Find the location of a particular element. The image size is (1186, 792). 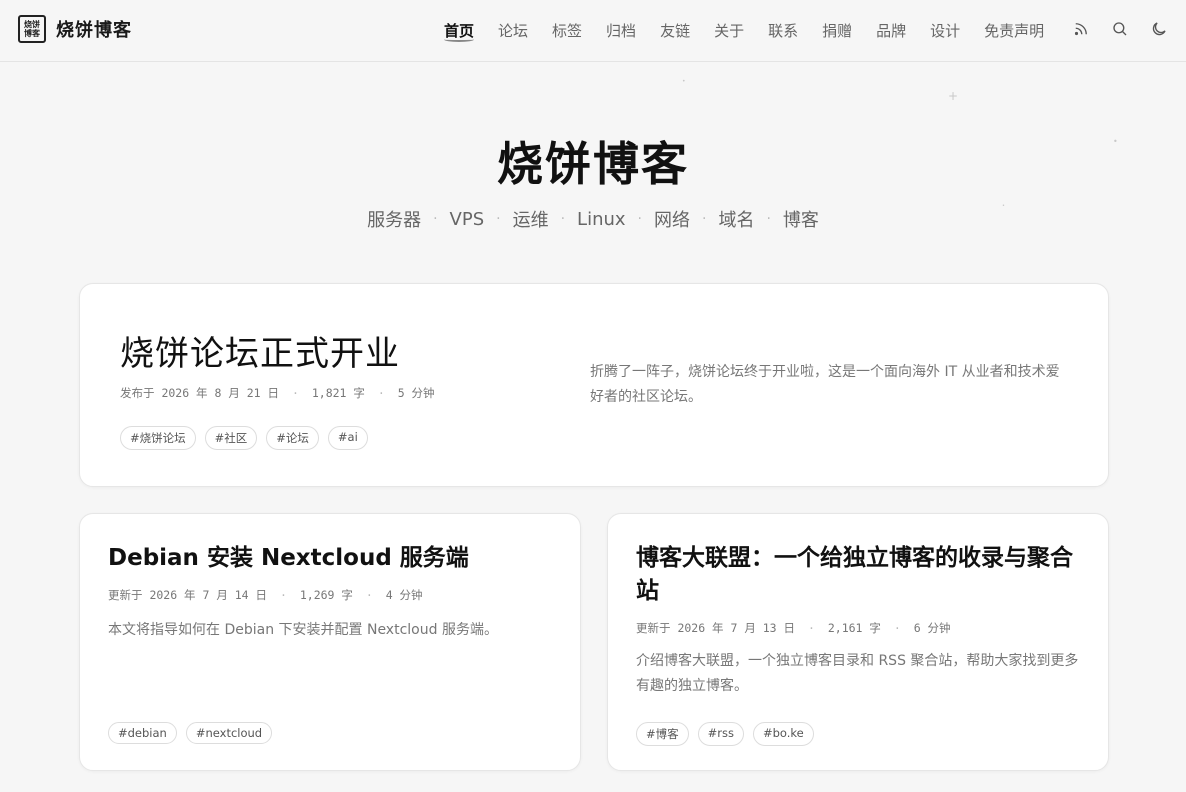

post-word-count: 1,821 字 is located at coordinates (338, 393).